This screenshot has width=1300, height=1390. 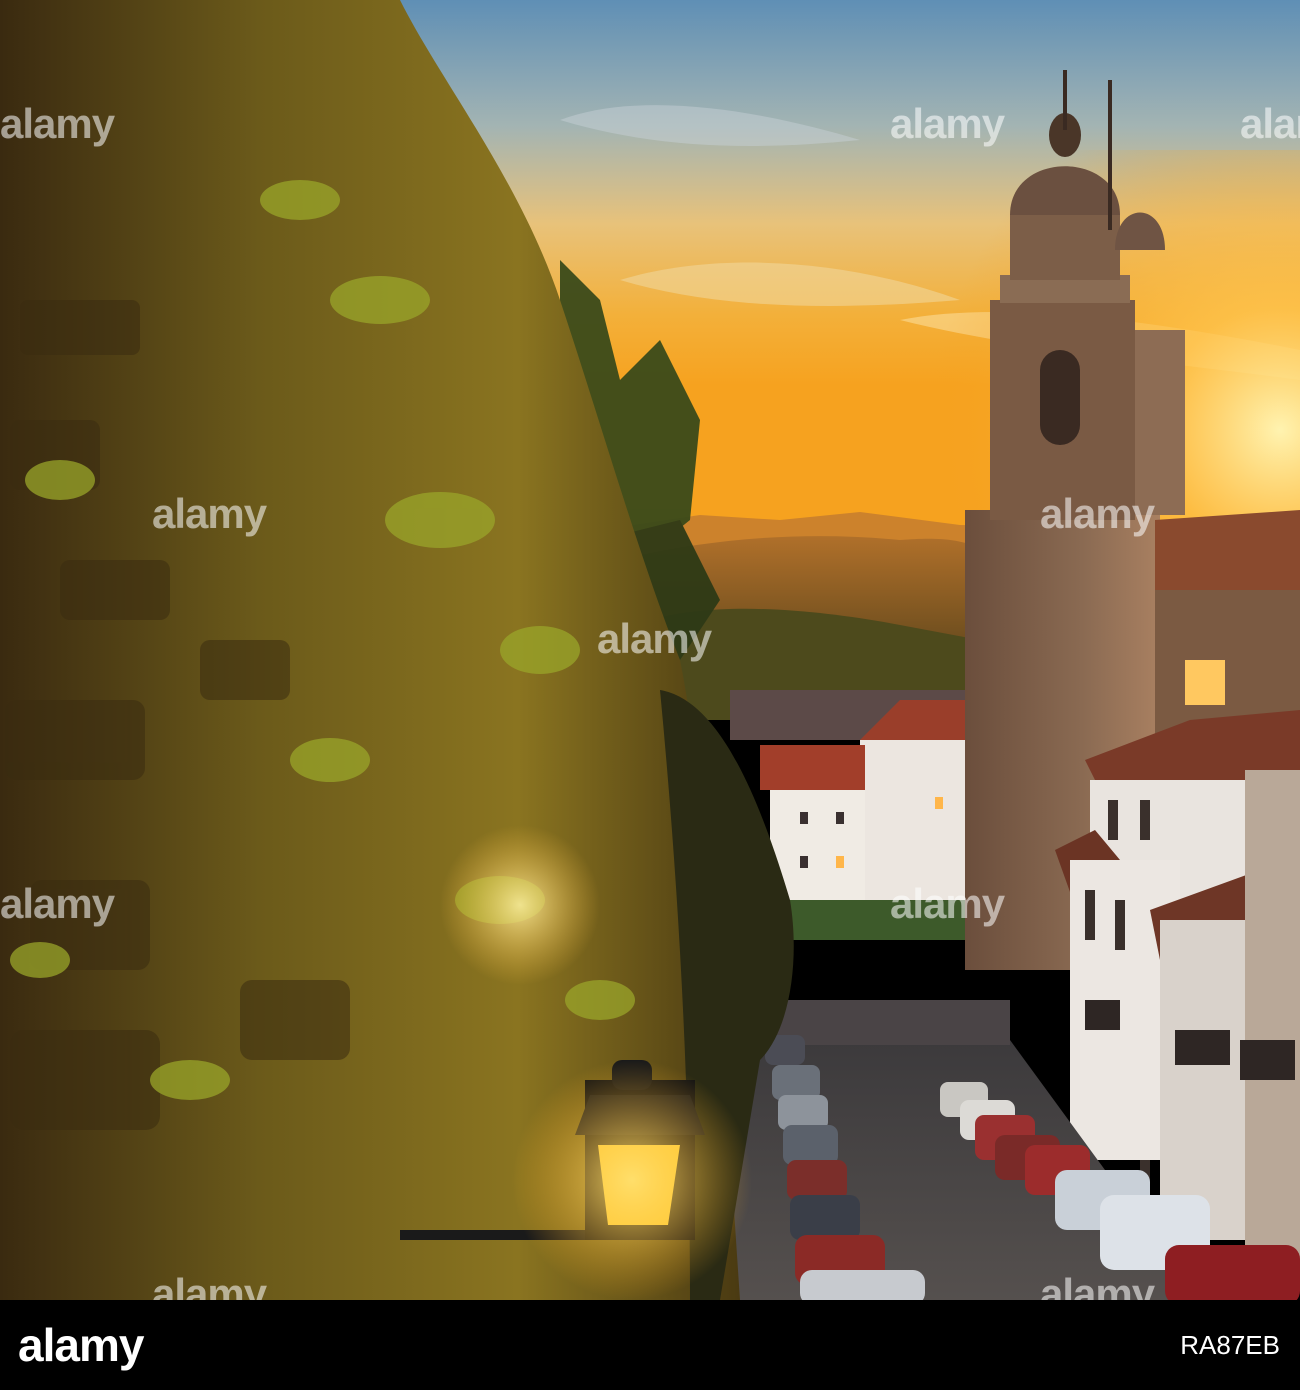 What do you see at coordinates (520, 905) in the screenshot?
I see `sun-flare` at bounding box center [520, 905].